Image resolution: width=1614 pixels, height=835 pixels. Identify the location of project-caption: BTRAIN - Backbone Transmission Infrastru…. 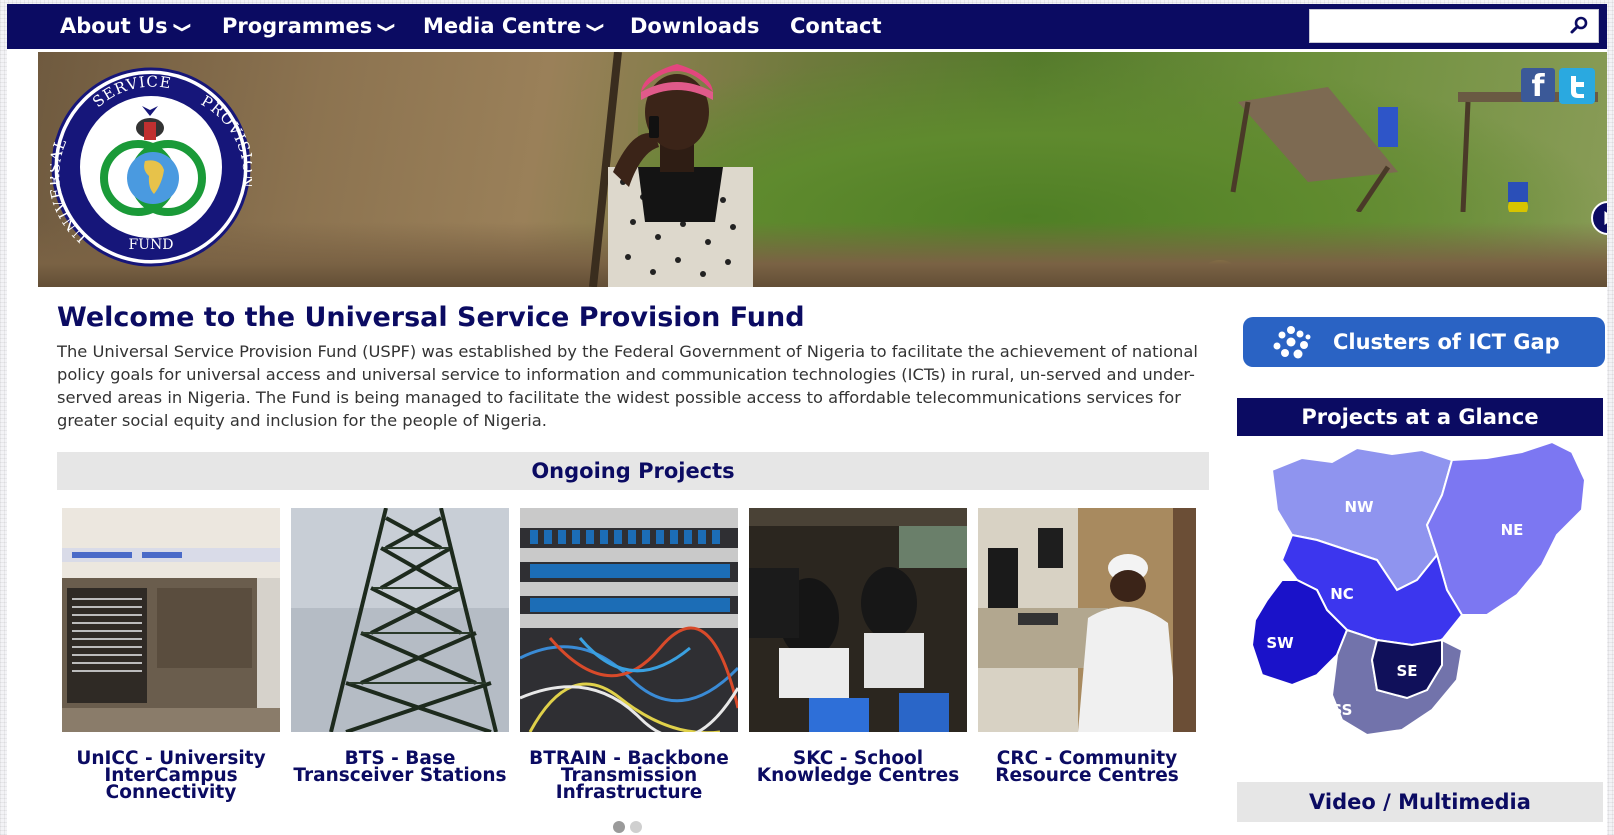
(629, 775).